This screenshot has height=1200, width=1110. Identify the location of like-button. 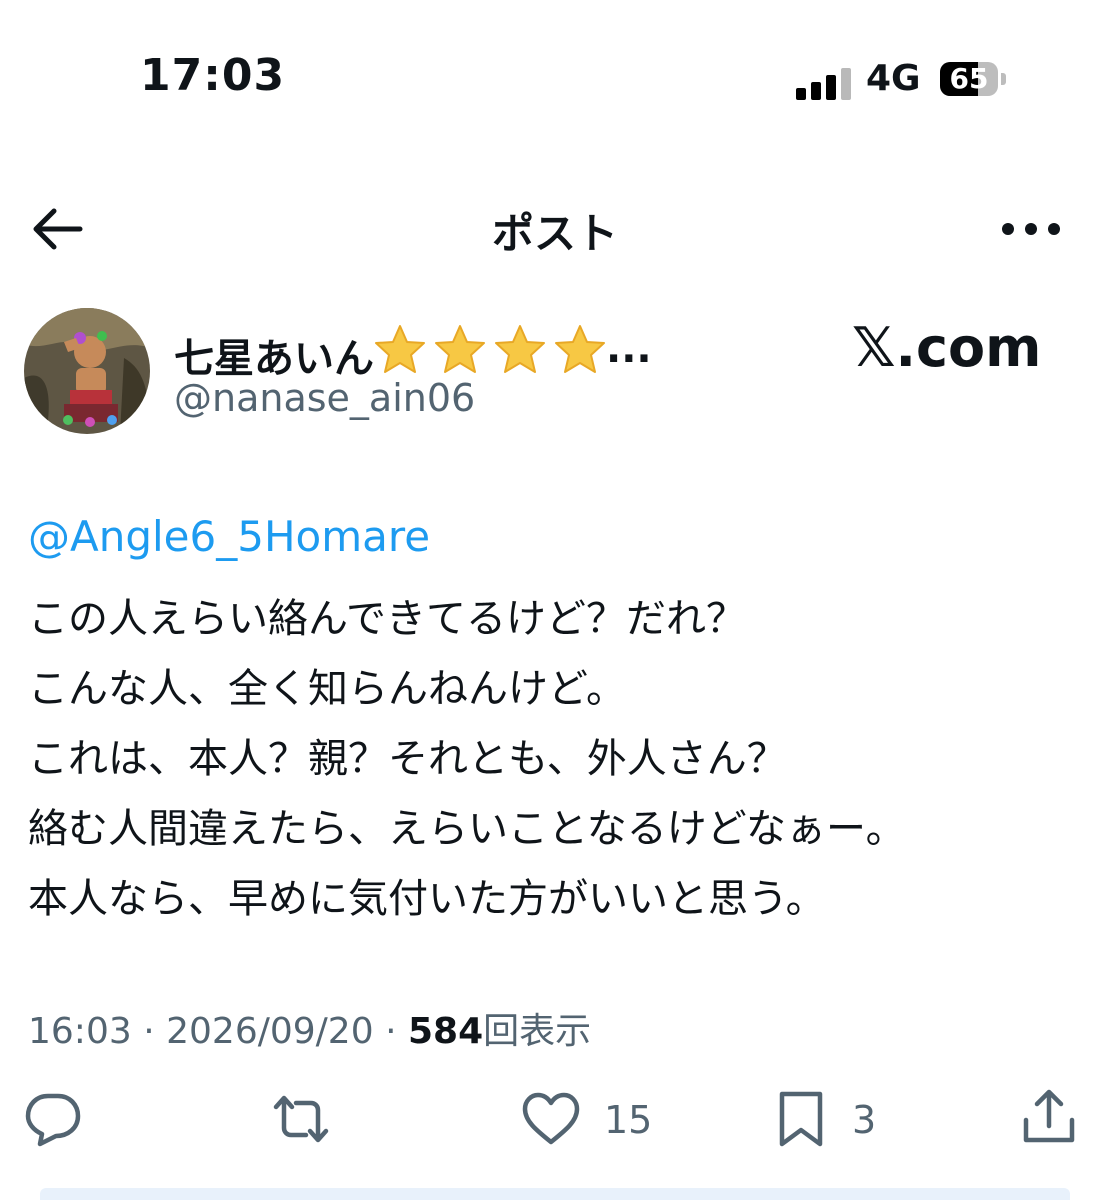
(551, 1121).